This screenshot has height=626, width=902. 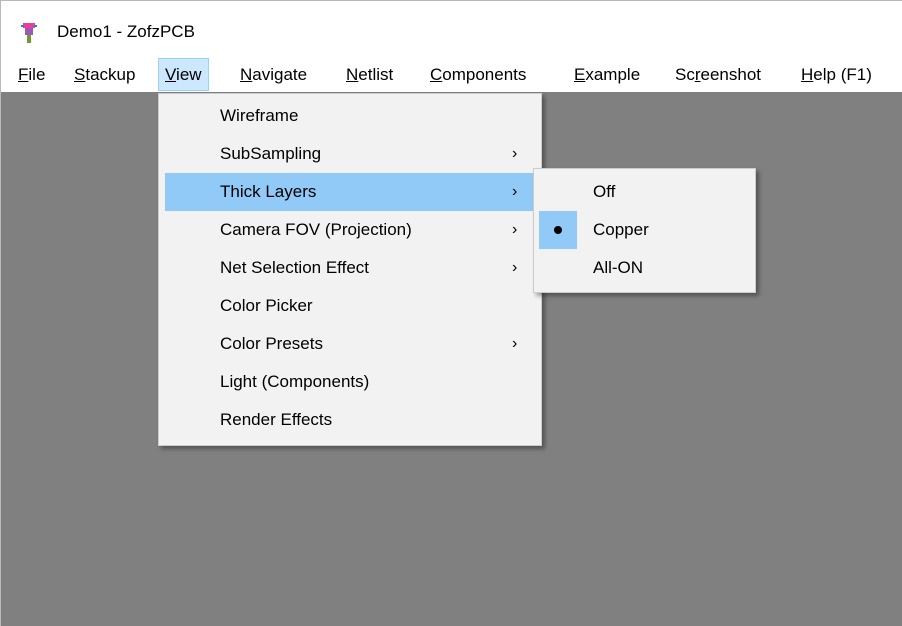 I want to click on menu-help-mnemonic: H, so click(x=807, y=74).